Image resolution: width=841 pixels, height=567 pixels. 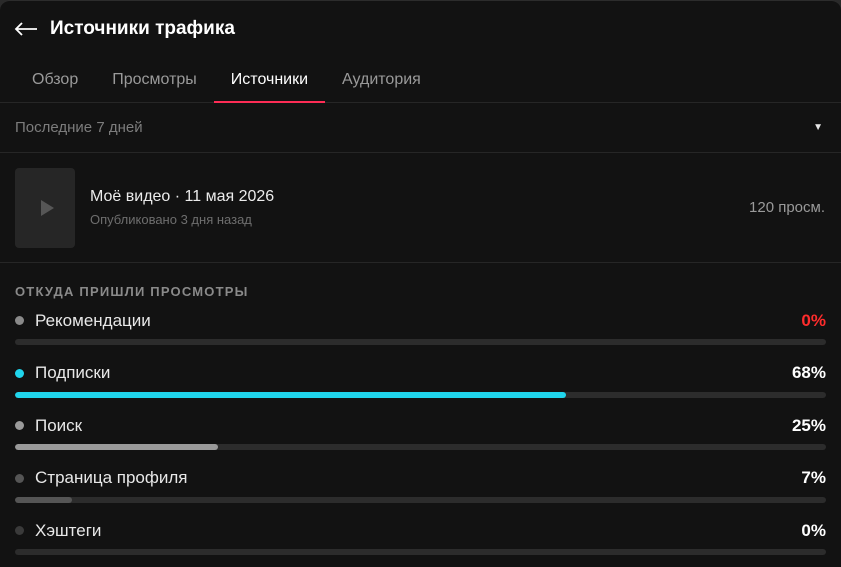 I want to click on caret-down-icon: ▼, so click(x=818, y=127).